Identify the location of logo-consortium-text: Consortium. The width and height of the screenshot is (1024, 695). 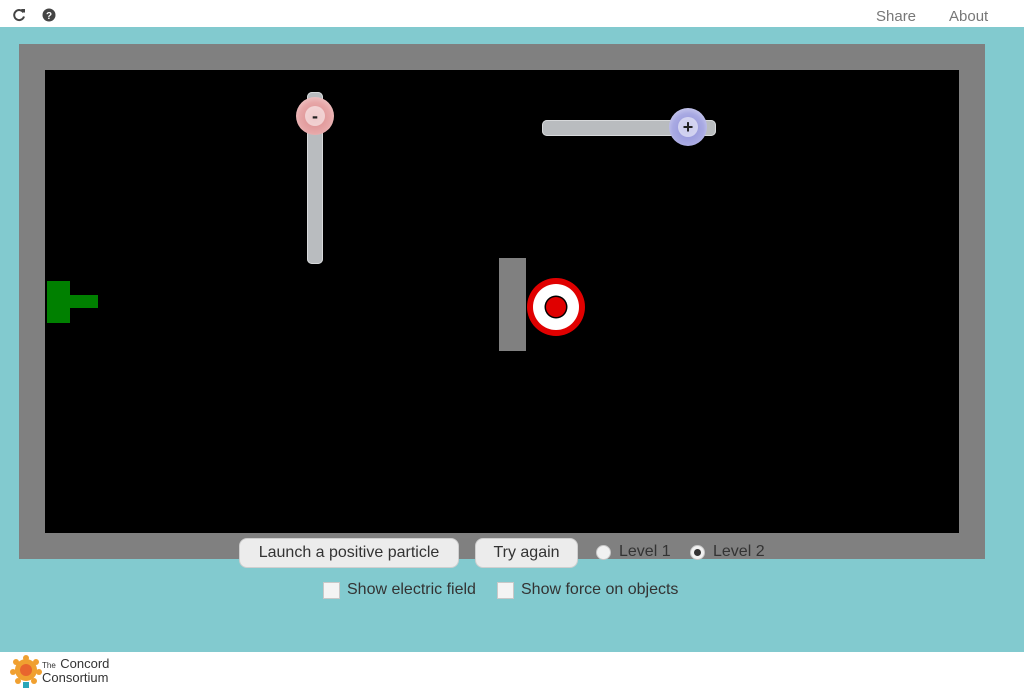
(75, 677).